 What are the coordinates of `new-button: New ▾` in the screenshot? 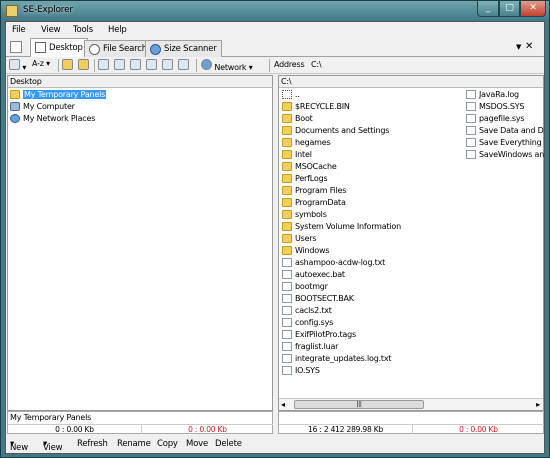 It's located at (19, 446).